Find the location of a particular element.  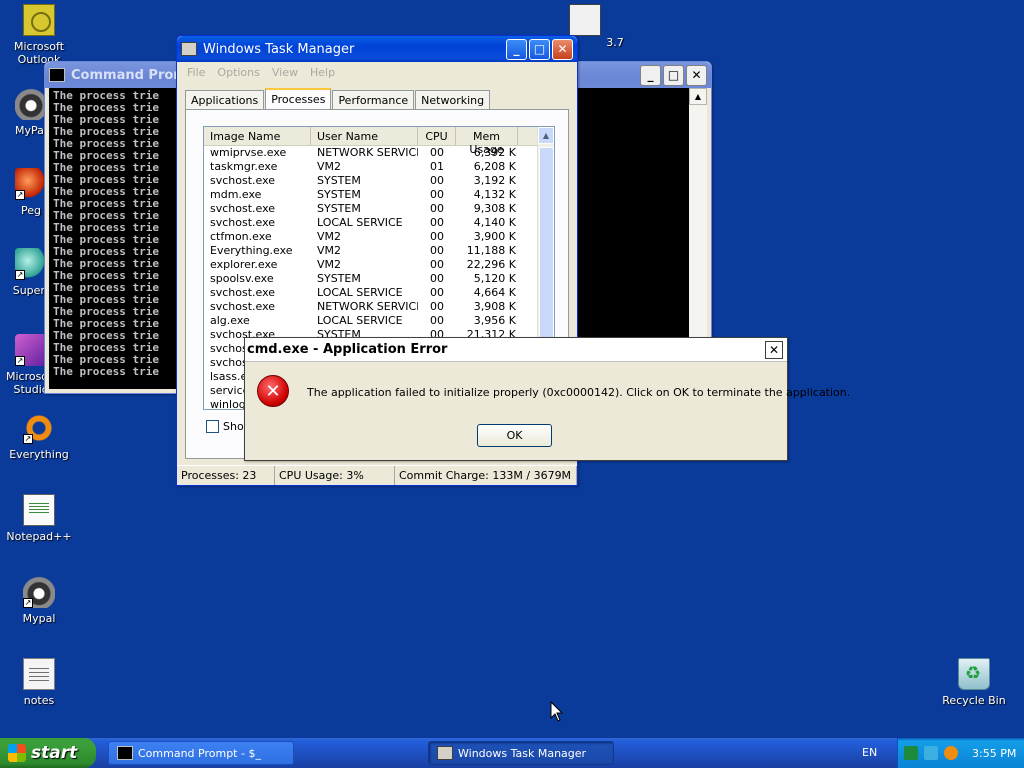

table-row: svchost.exe LOCAL SERVICE 00 4,664 K is located at coordinates (379, 293).